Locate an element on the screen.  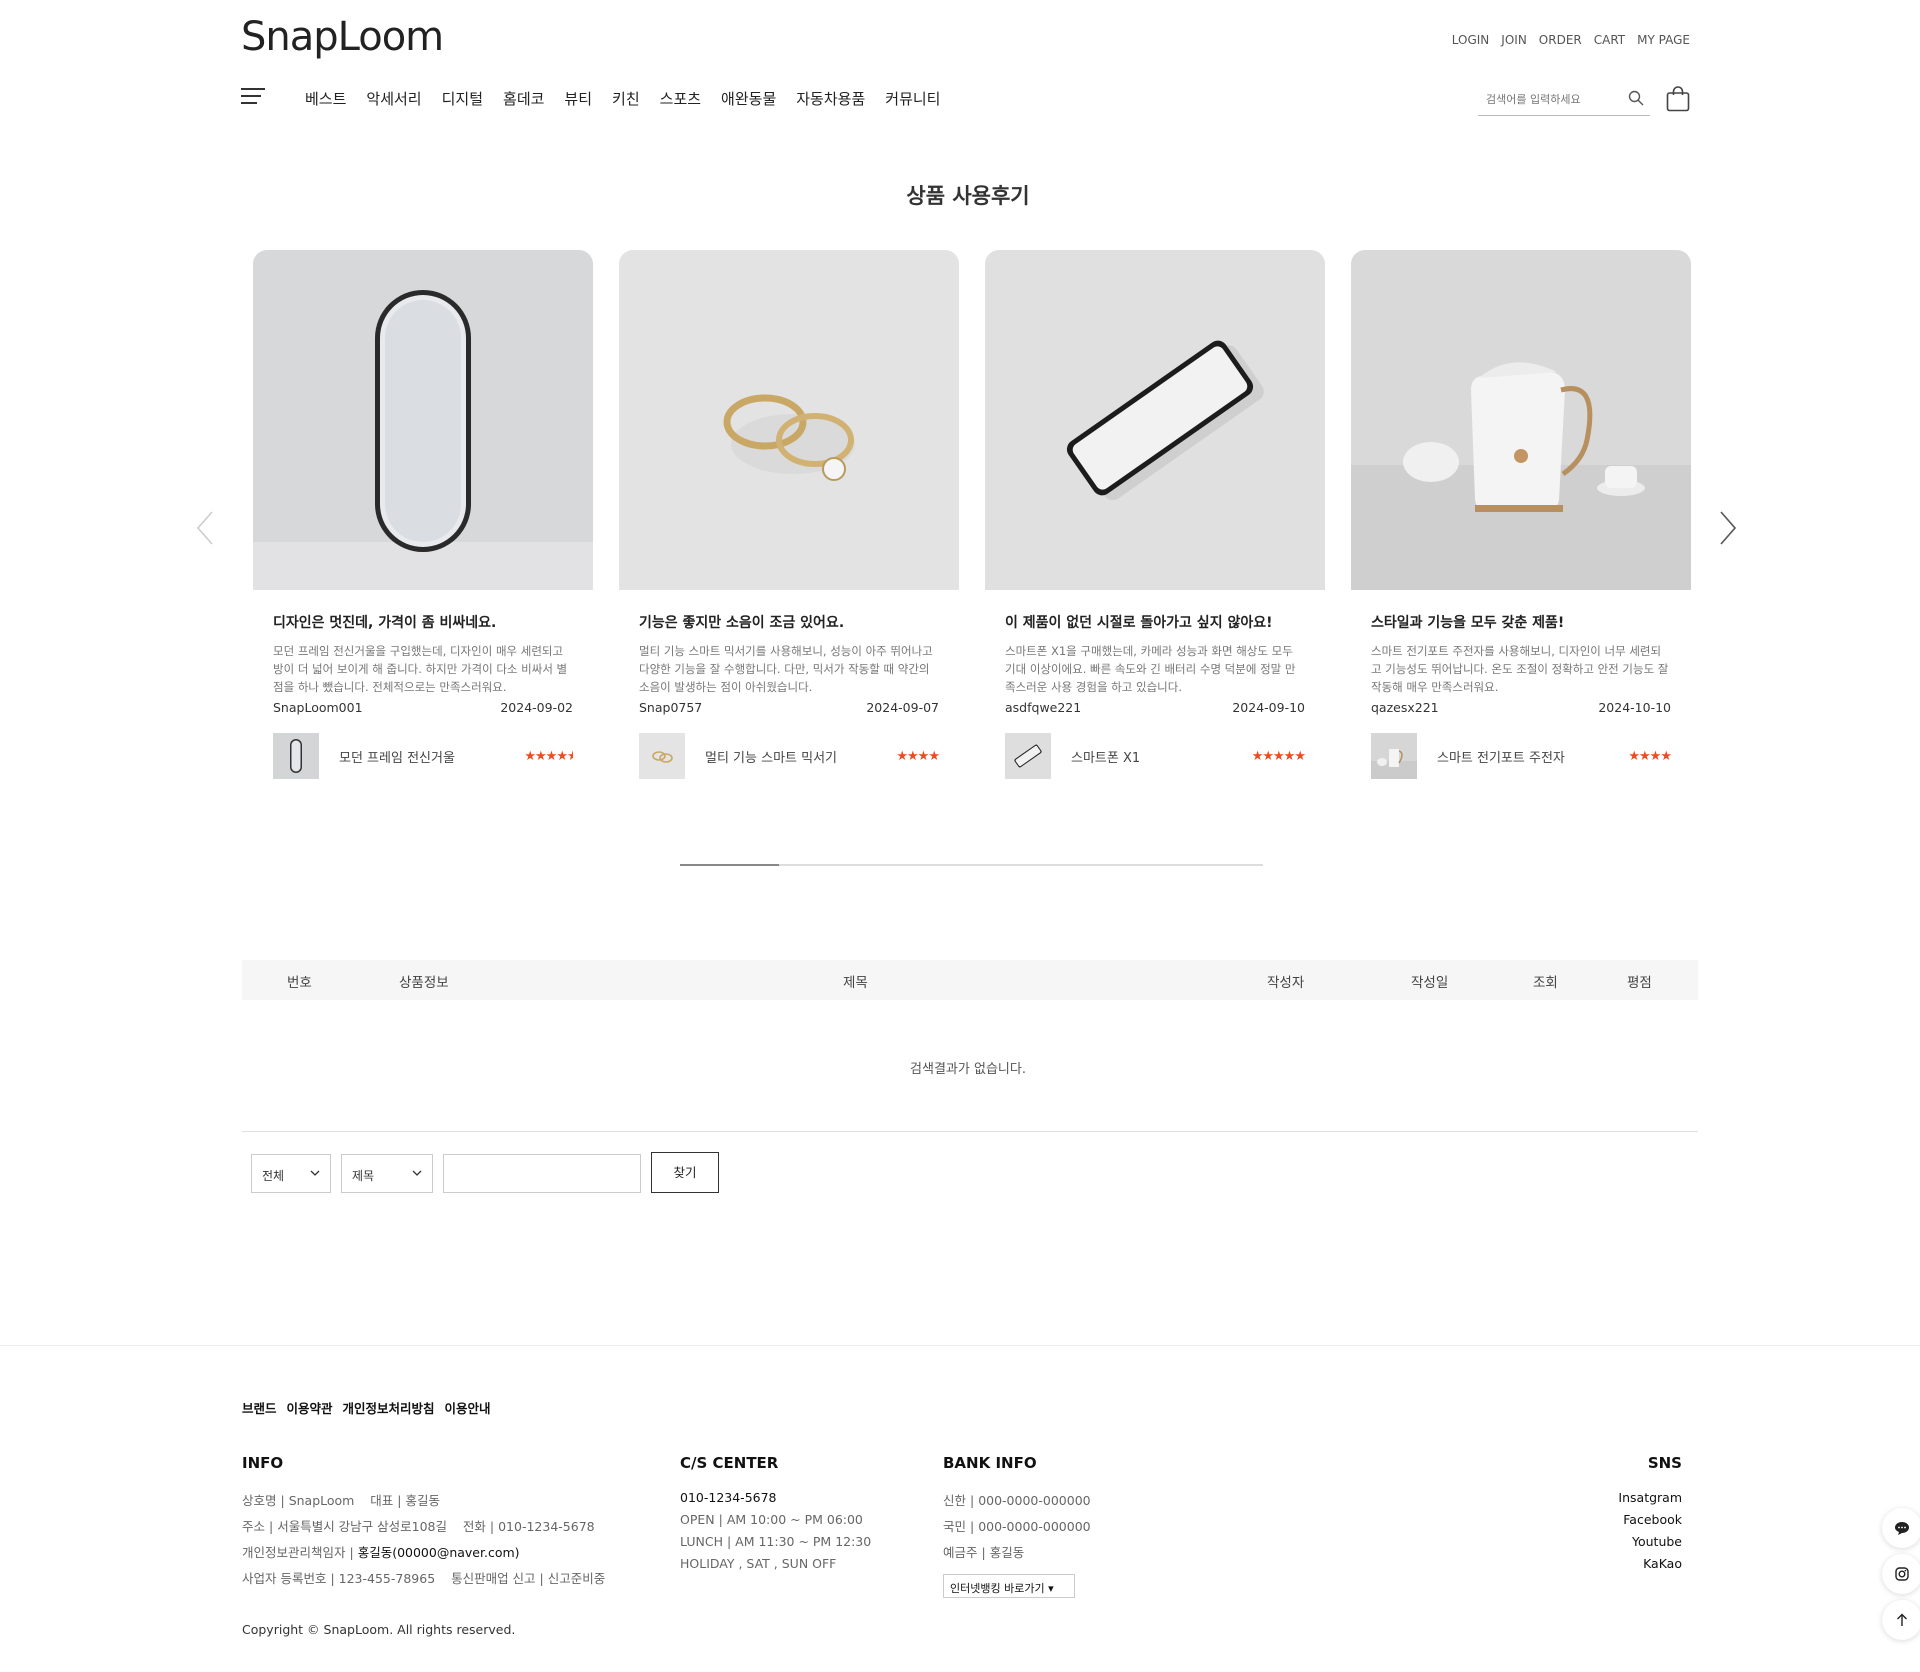
review-image-rings is located at coordinates (789, 420).